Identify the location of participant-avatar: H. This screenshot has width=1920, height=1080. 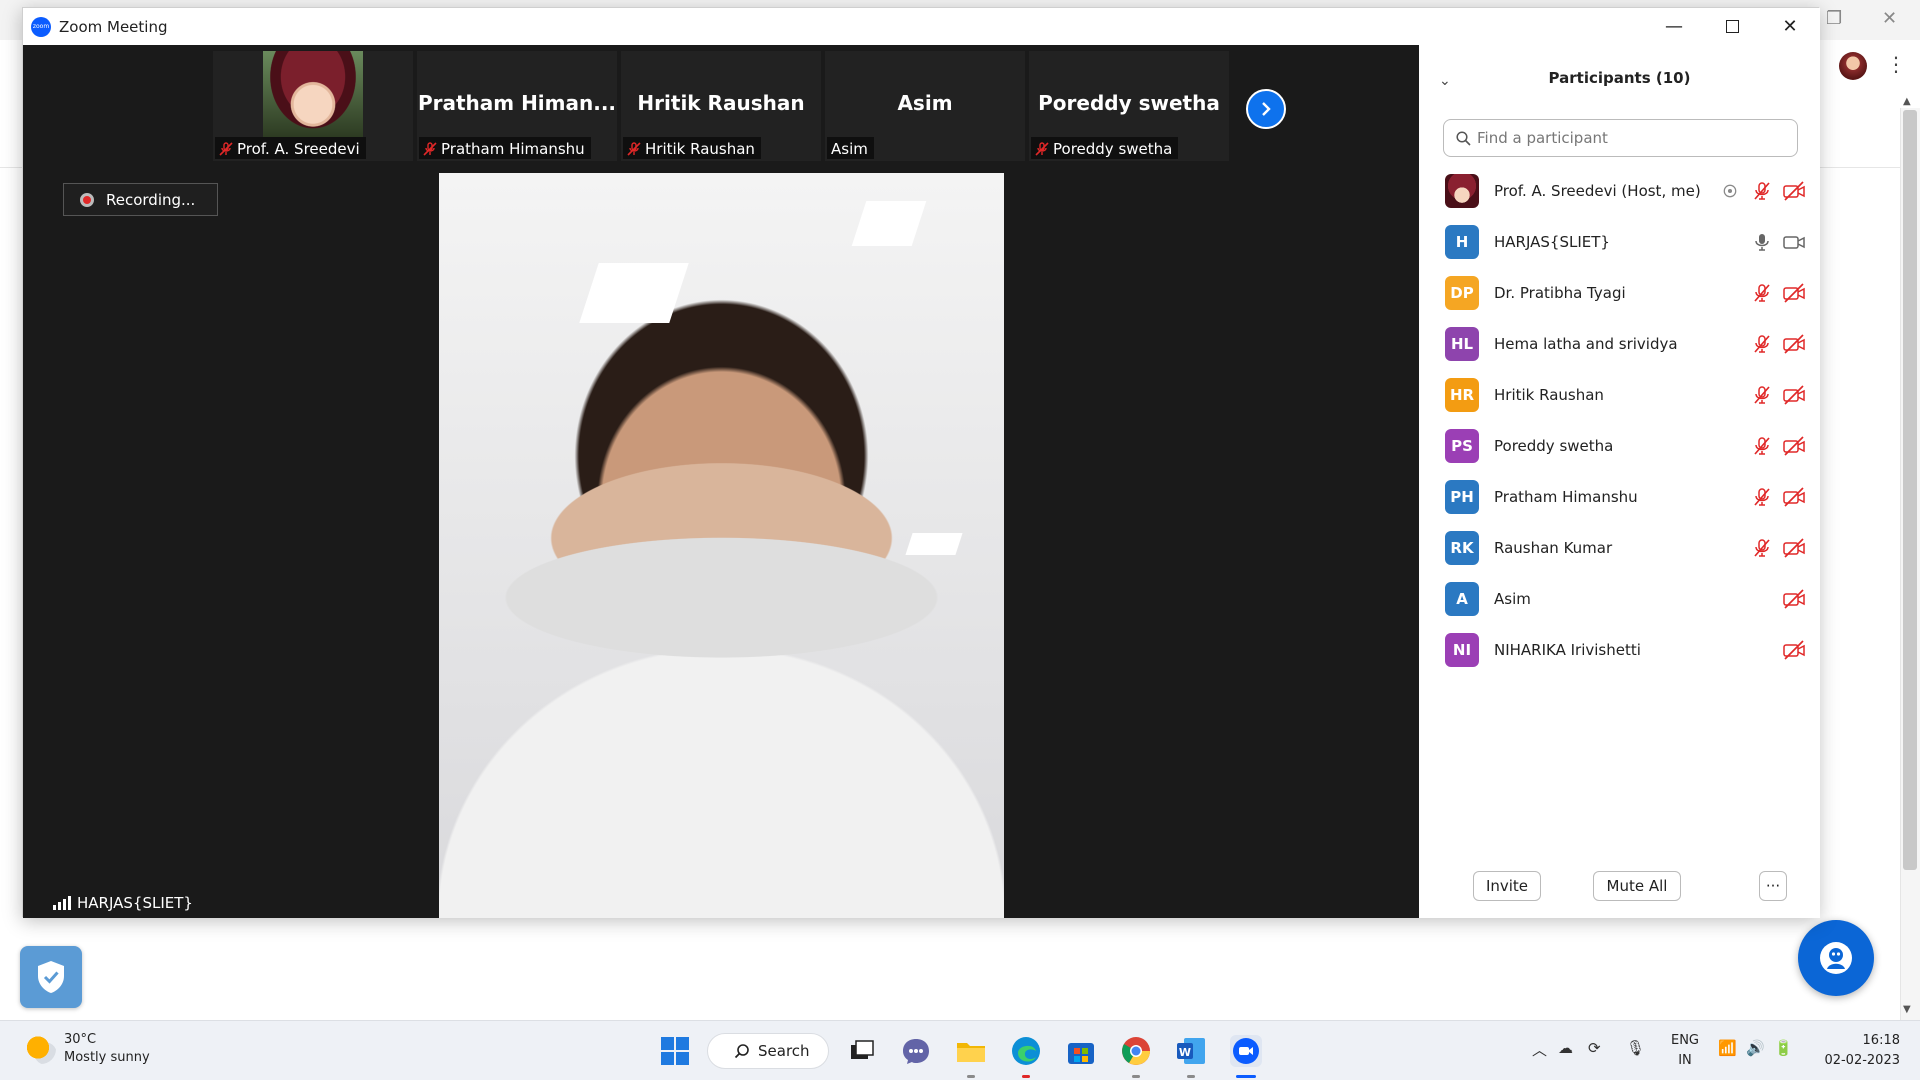
(1462, 241).